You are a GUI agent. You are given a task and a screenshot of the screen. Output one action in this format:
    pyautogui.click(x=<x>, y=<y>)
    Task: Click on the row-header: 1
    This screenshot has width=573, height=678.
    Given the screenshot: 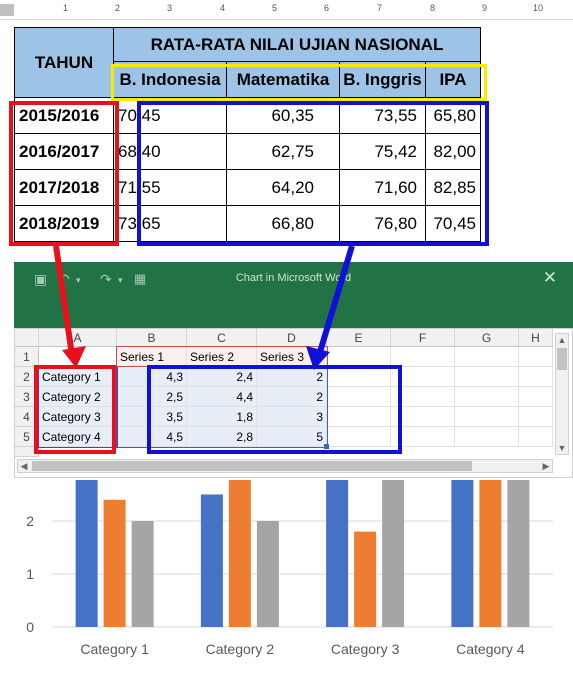 What is the action you would take?
    pyautogui.click(x=27, y=357)
    